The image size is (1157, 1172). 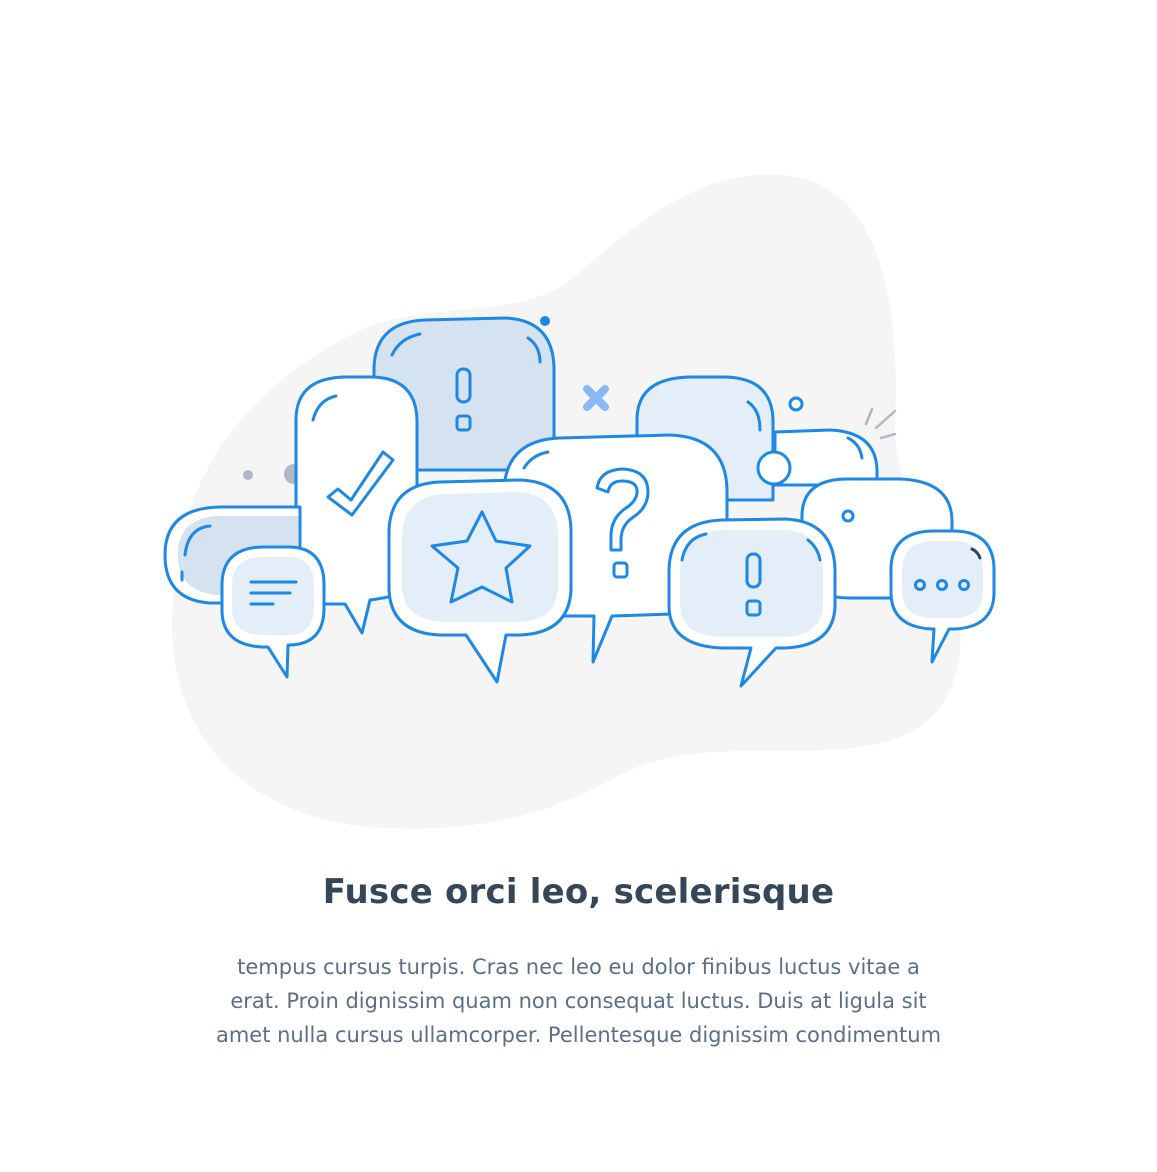 I want to click on decor-ring-large, so click(x=774, y=468).